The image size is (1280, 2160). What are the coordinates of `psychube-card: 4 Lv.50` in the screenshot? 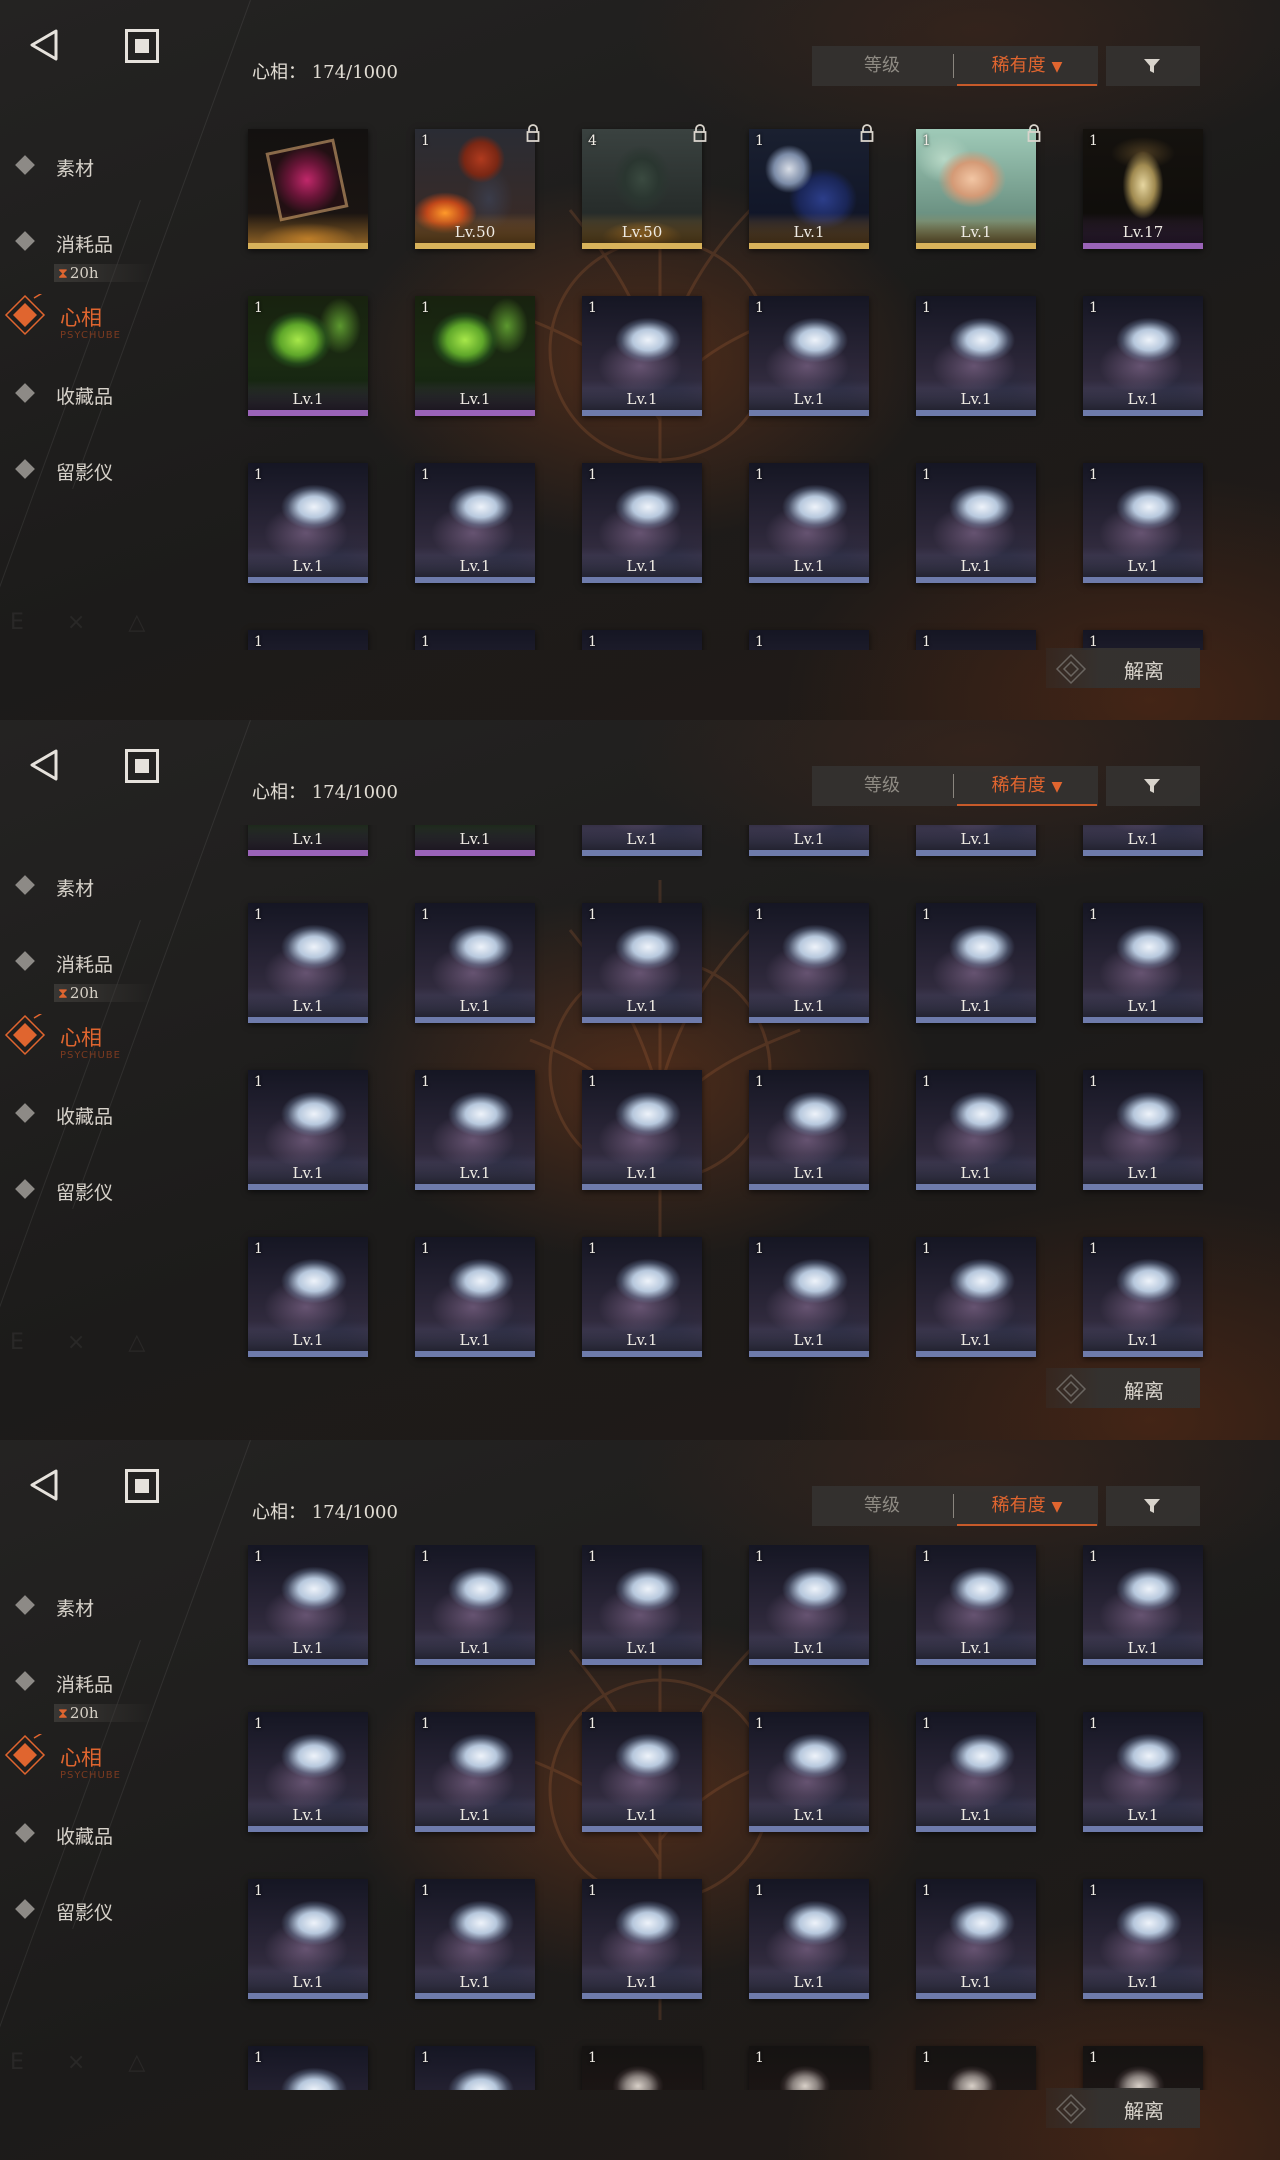 It's located at (644, 186).